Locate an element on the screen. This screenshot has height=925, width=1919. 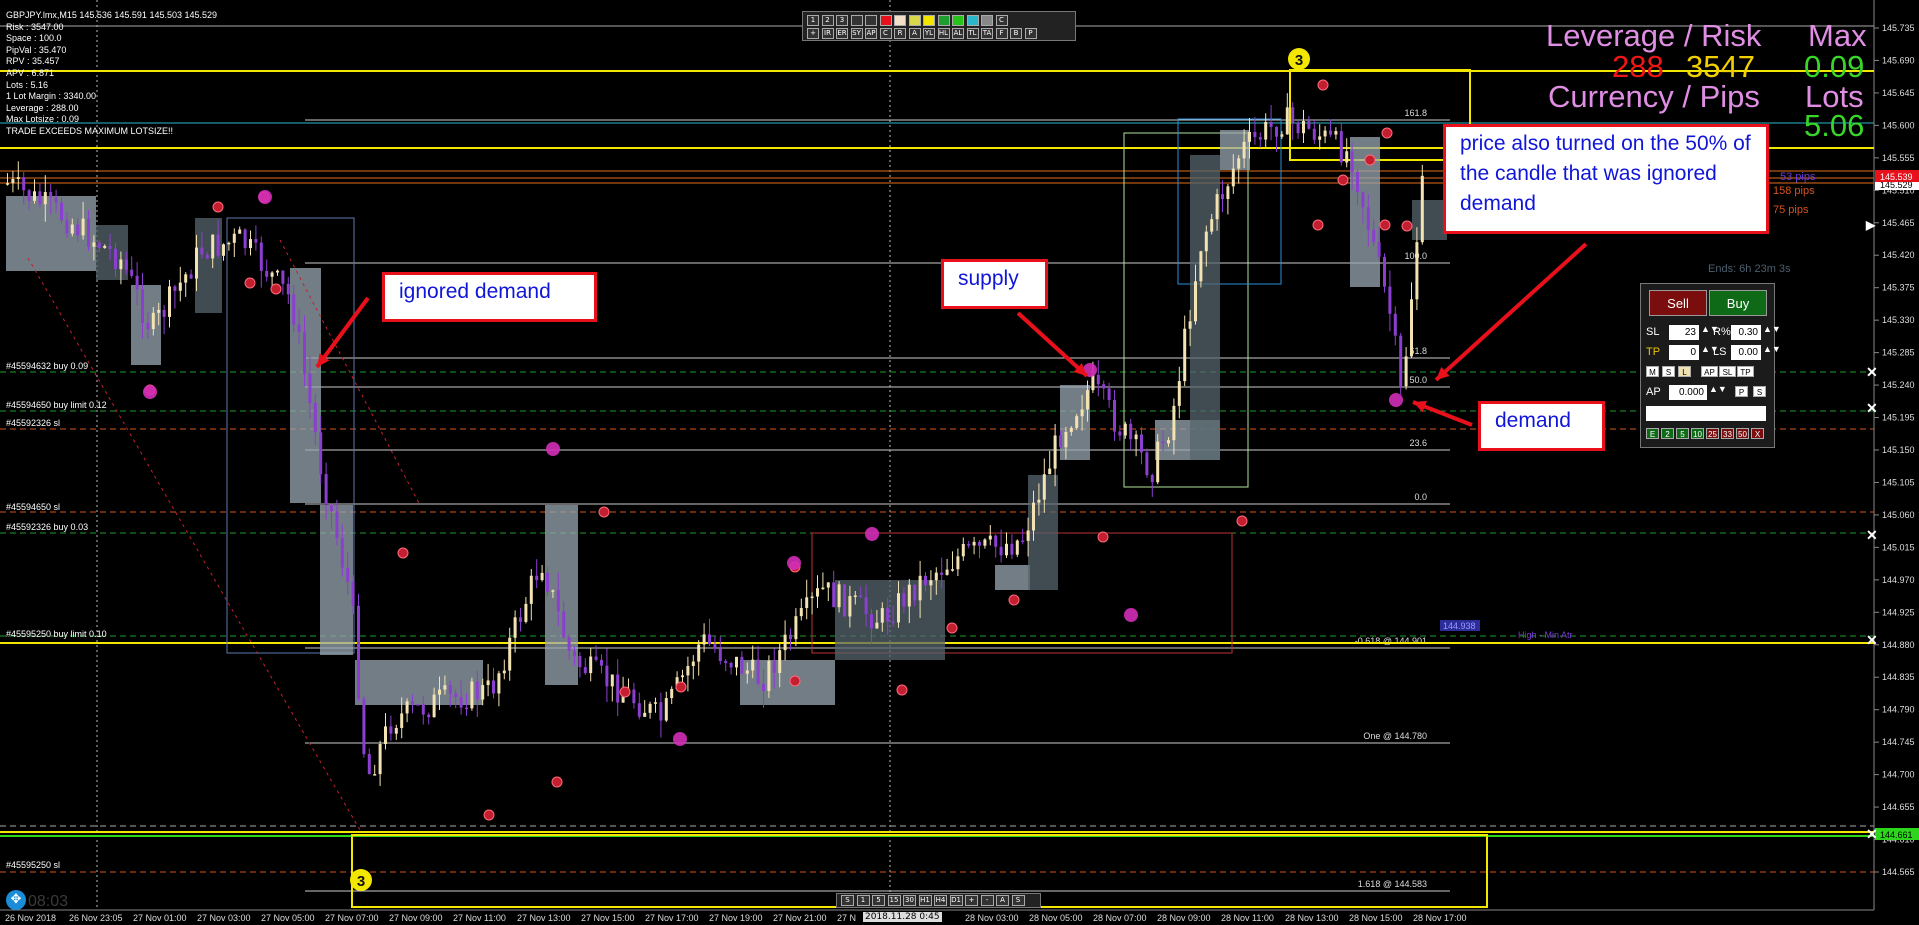
timeframe-button: 30 is located at coordinates (909, 900).